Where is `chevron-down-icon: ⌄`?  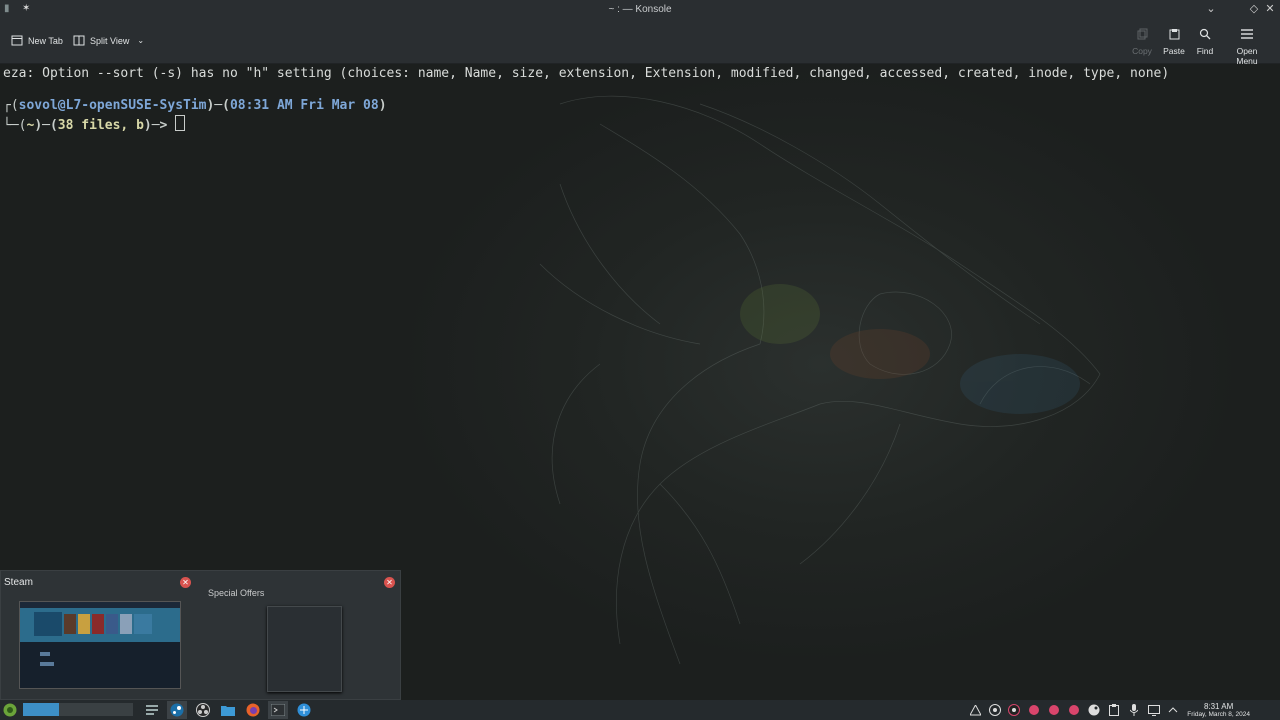
chevron-down-icon: ⌄ is located at coordinates (141, 40).